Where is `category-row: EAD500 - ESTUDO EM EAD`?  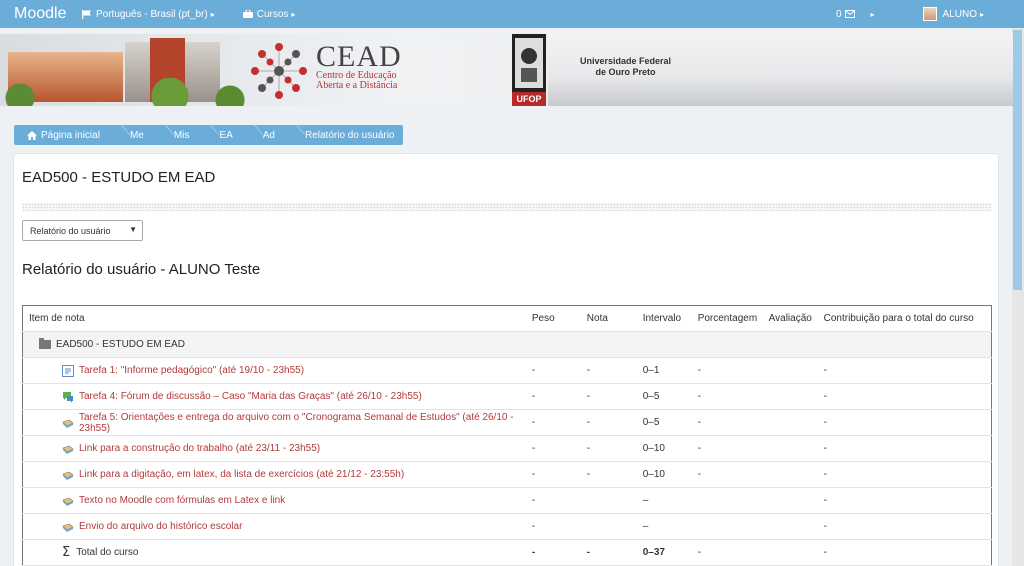
category-row: EAD500 - ESTUDO EM EAD is located at coordinates (507, 344).